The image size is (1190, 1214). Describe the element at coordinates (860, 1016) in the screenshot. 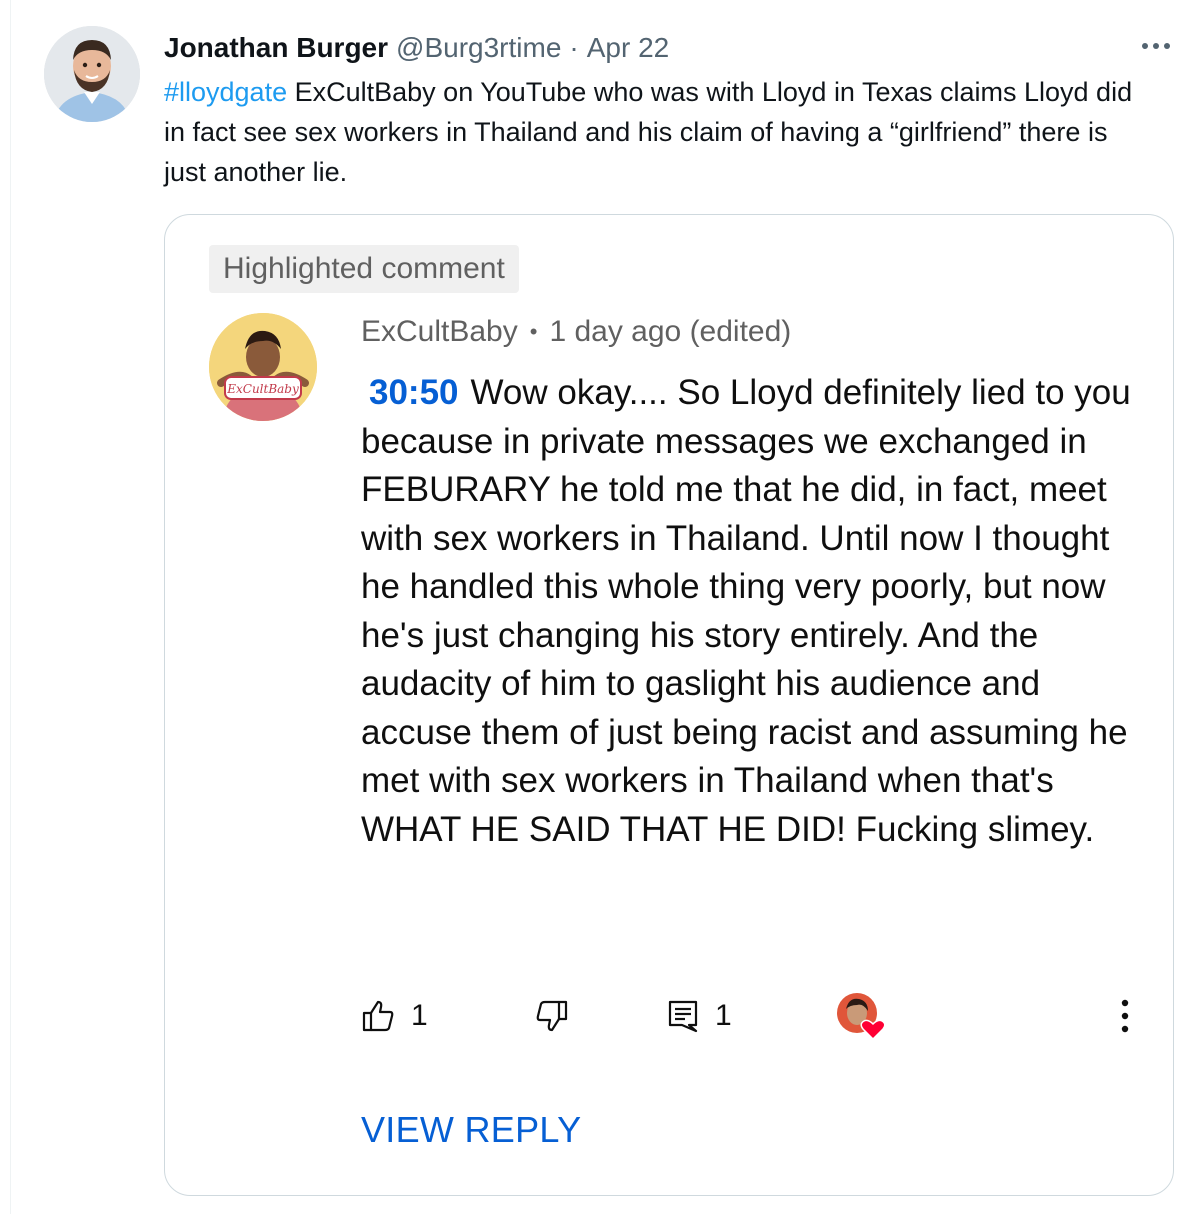

I see `creator-heart-badge` at that location.